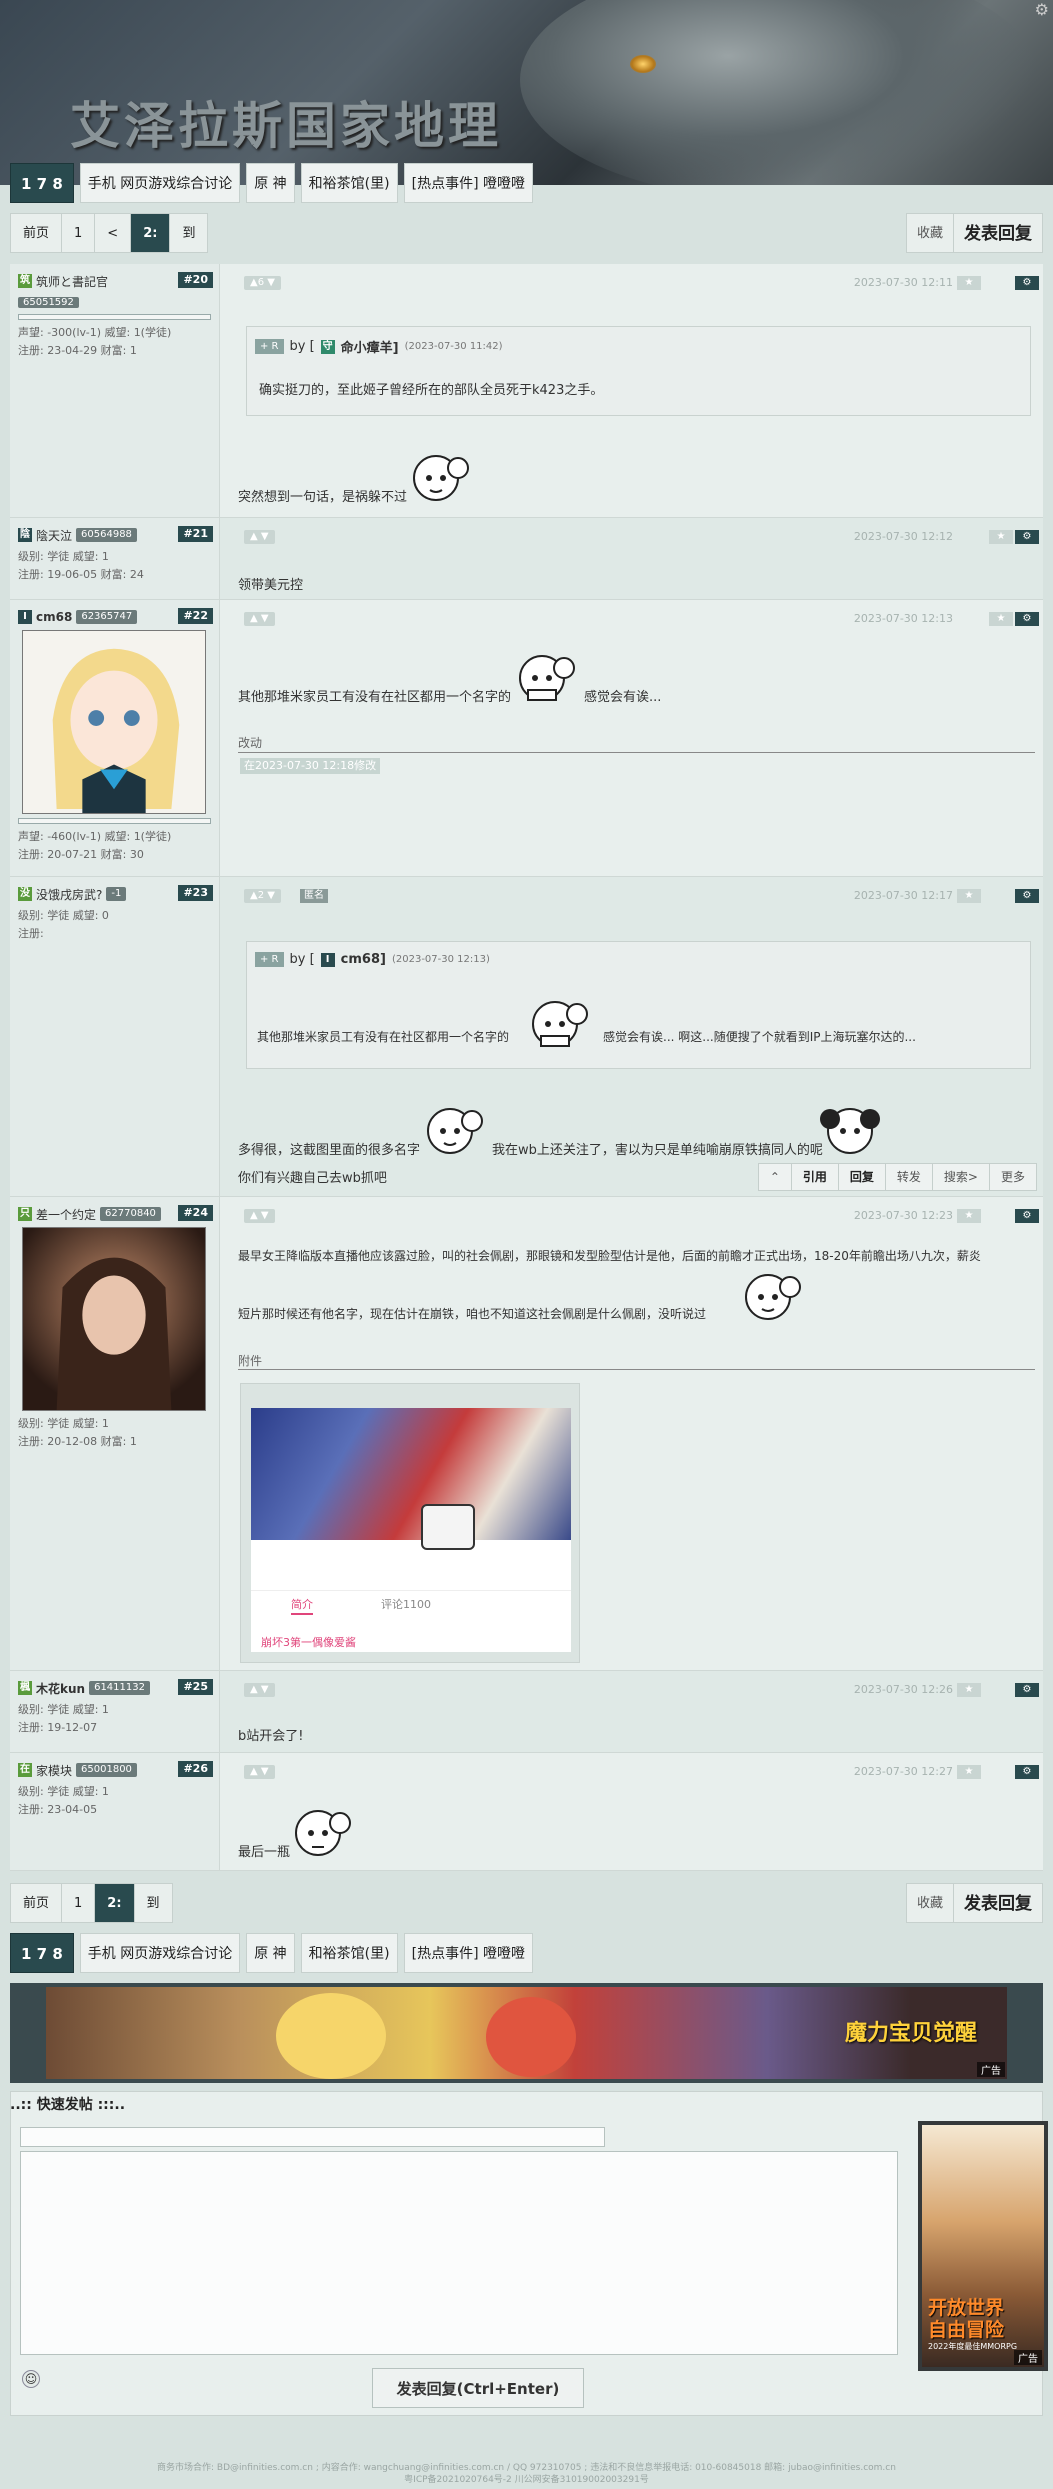  What do you see at coordinates (406, 1604) in the screenshot?
I see `tab-comments: 评论1100` at bounding box center [406, 1604].